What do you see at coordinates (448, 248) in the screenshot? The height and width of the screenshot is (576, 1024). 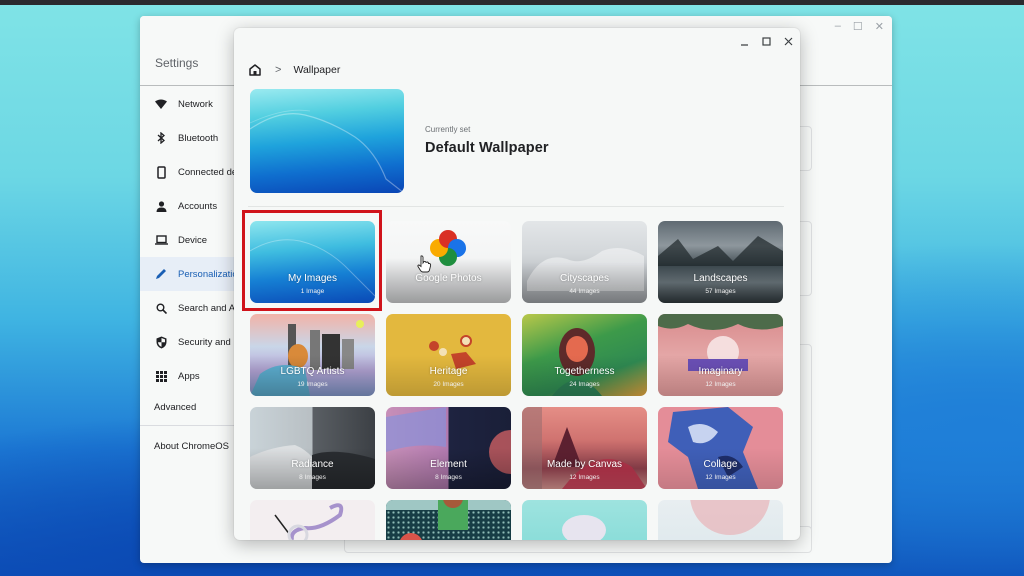 I see `google-photos-icon` at bounding box center [448, 248].